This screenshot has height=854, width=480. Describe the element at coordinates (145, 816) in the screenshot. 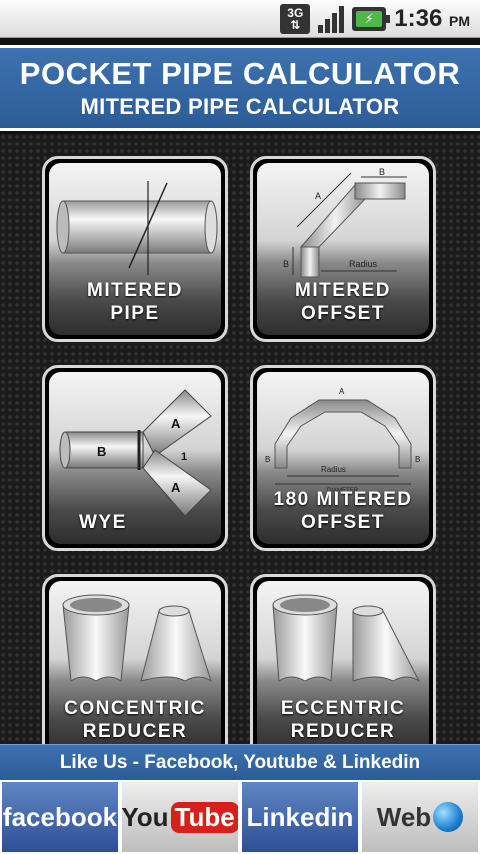

I see `youtube-logo-you: You` at that location.